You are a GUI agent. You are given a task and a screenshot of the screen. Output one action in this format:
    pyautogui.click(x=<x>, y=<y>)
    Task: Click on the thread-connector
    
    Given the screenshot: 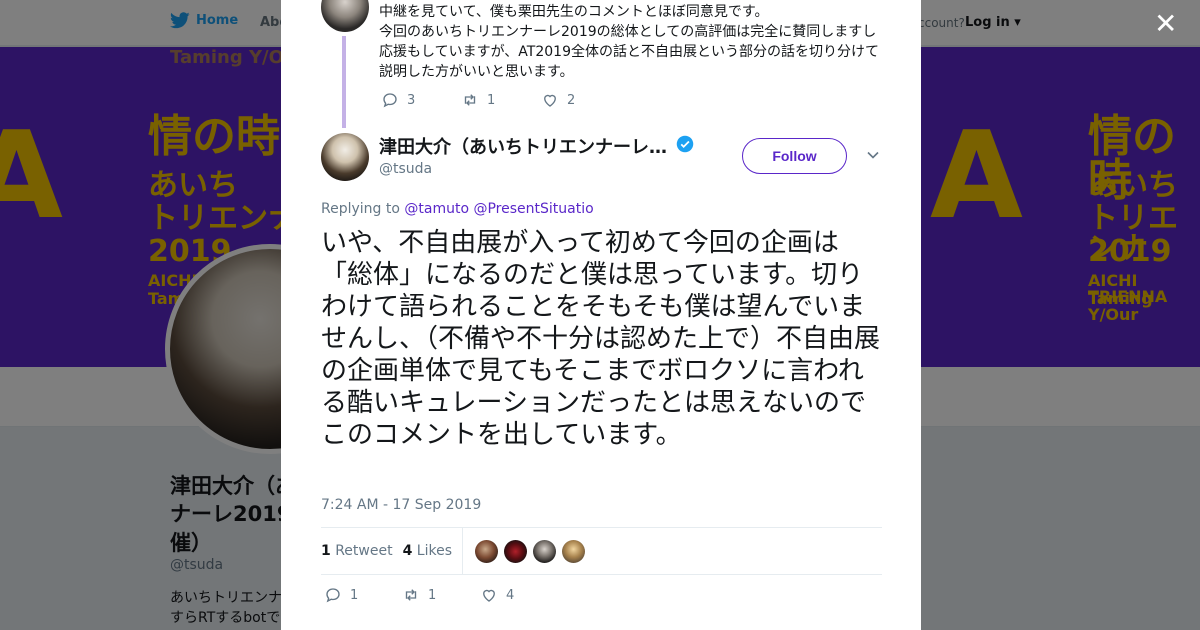 What is the action you would take?
    pyautogui.click(x=344, y=82)
    